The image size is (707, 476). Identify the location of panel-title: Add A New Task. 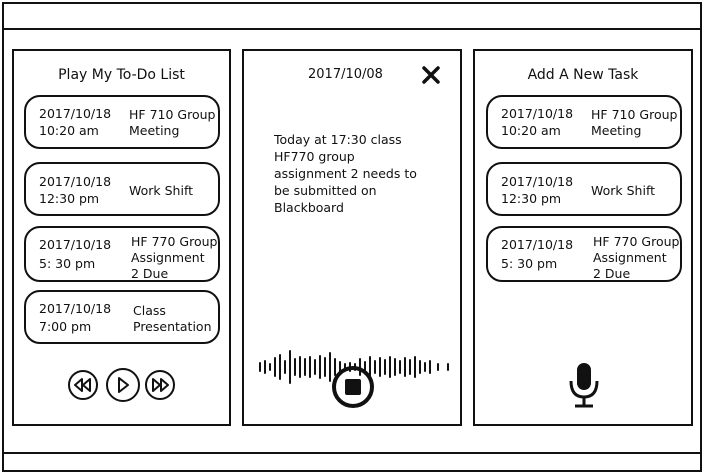
(583, 75).